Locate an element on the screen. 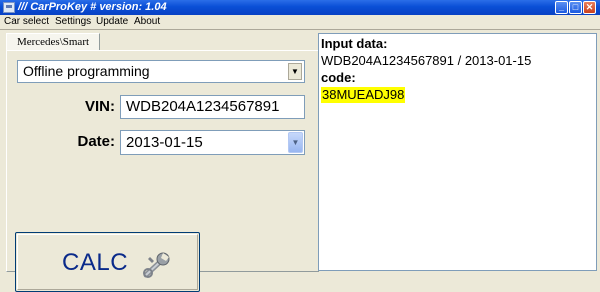 Image resolution: width=600 pixels, height=292 pixels. mode-dropdown: Offline programming ▼ is located at coordinates (161, 71).